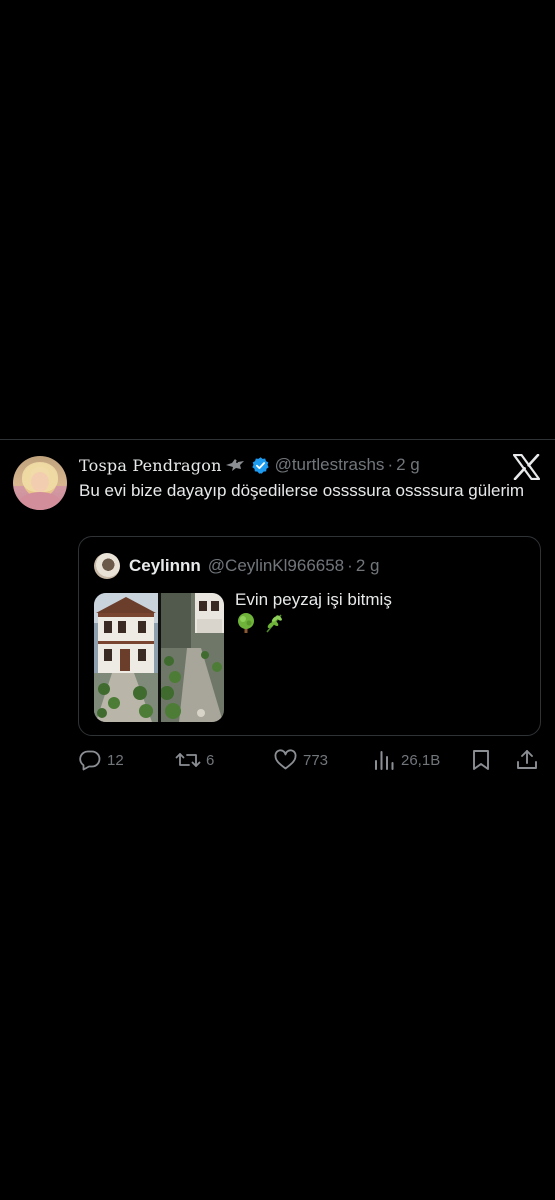  Describe the element at coordinates (384, 760) in the screenshot. I see `views-icon` at that location.